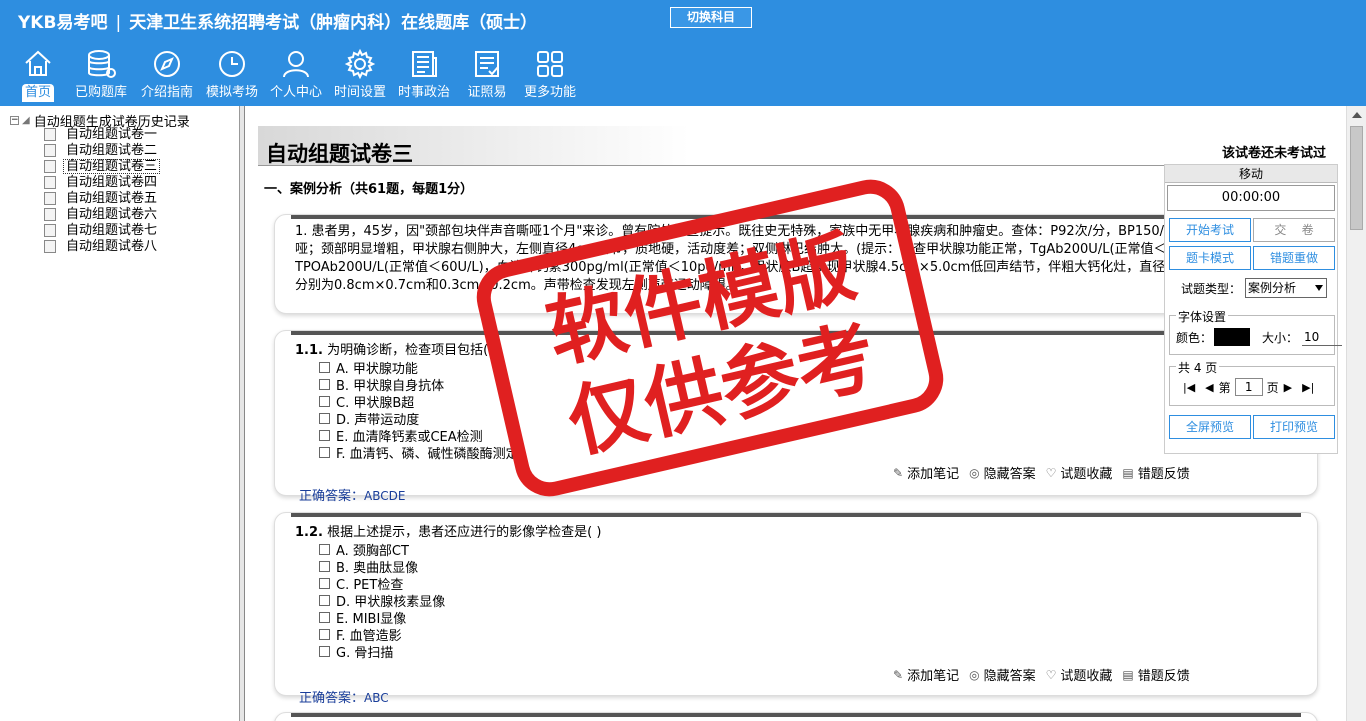  I want to click on nav-label: 更多功能, so click(549, 92).